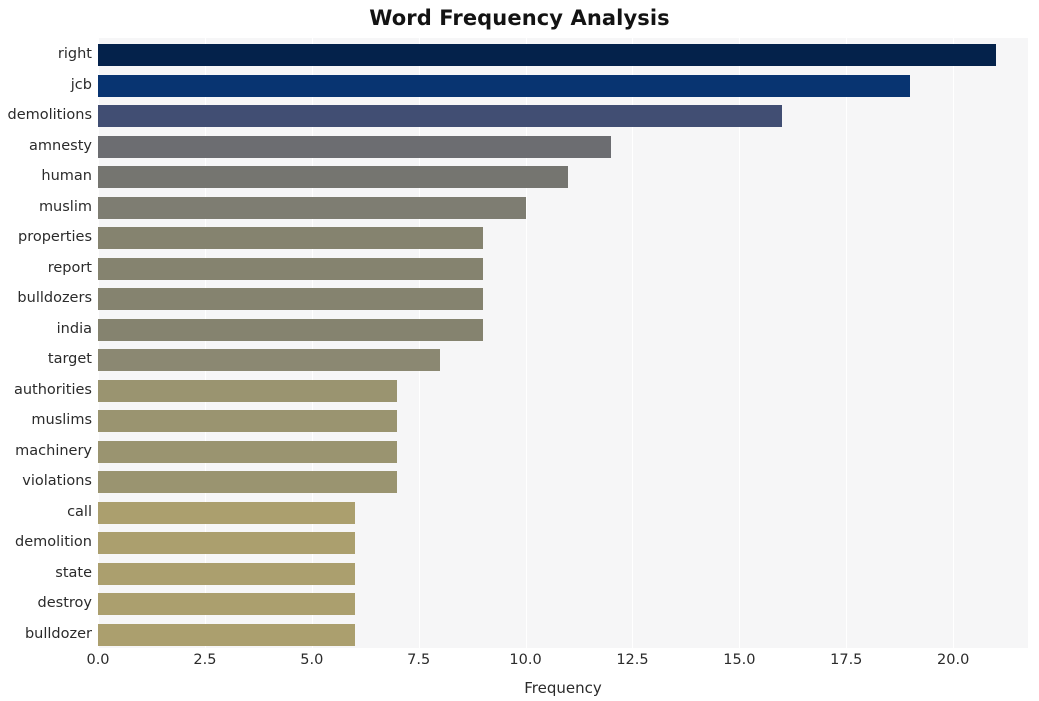 The image size is (1039, 701). I want to click on y-tick-label-bulldozers: bulldozers, so click(54, 298).